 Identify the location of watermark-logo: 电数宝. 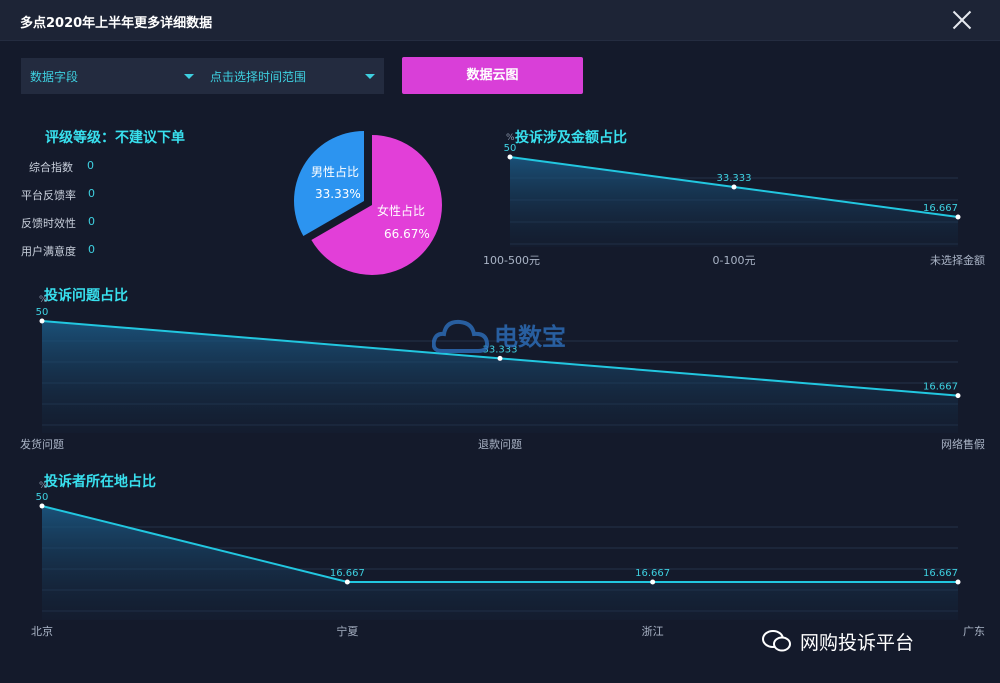
(498, 339).